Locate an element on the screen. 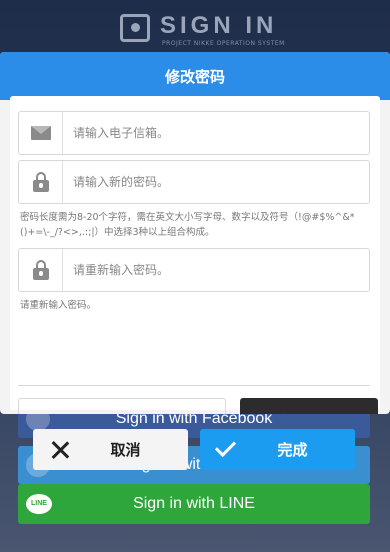 The height and width of the screenshot is (552, 390). line-icon: LINE is located at coordinates (39, 504).